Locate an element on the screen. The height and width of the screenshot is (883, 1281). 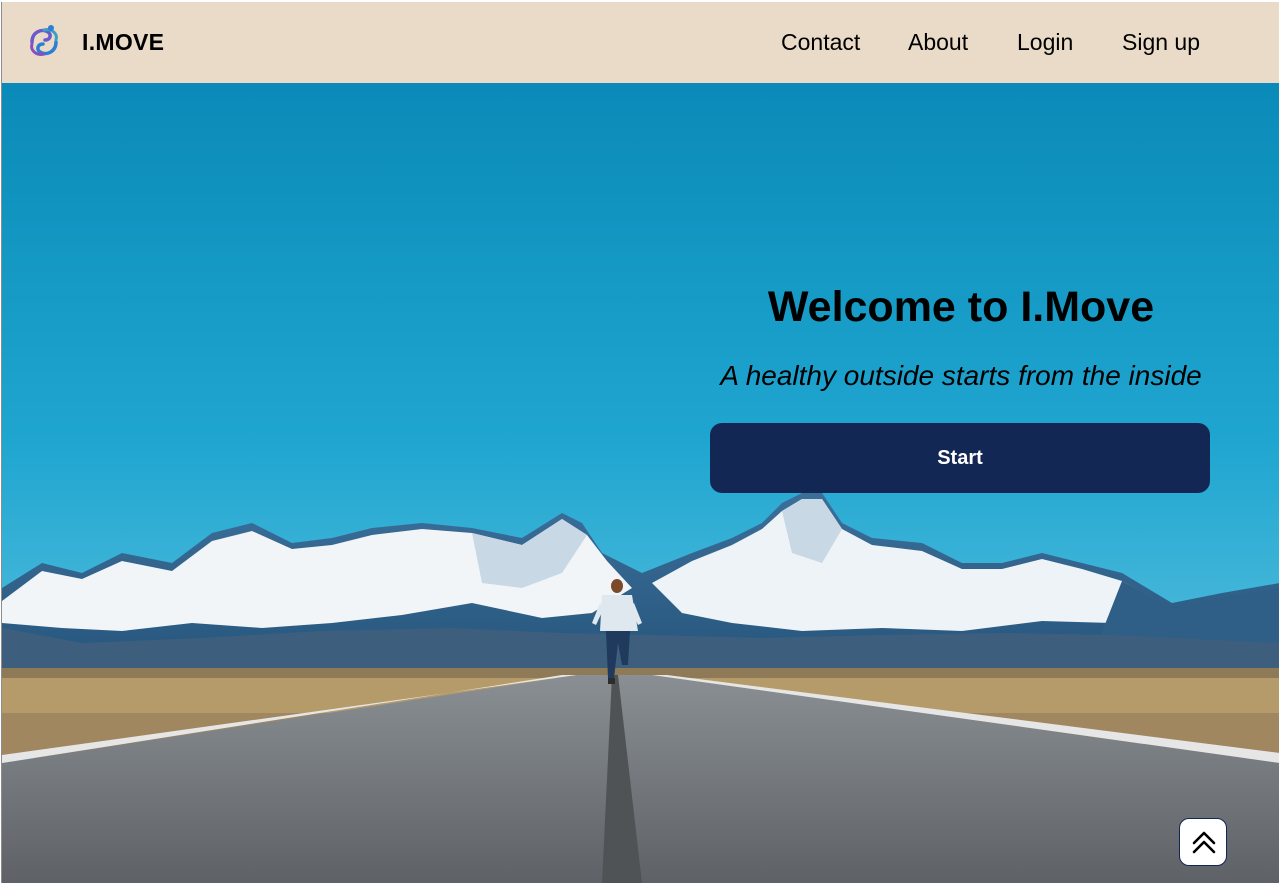
hero-title: Welcome to I.Move is located at coordinates (961, 307).